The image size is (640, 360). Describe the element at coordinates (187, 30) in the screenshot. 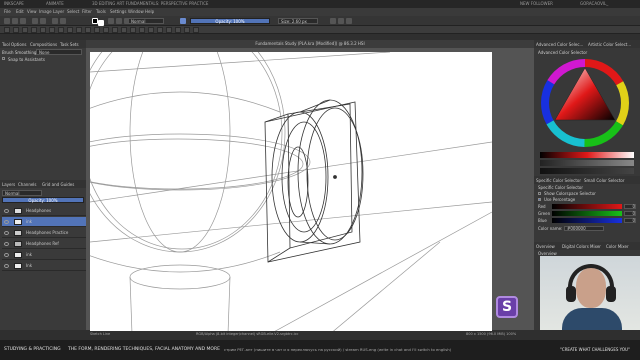

I see `measure-icon` at that location.